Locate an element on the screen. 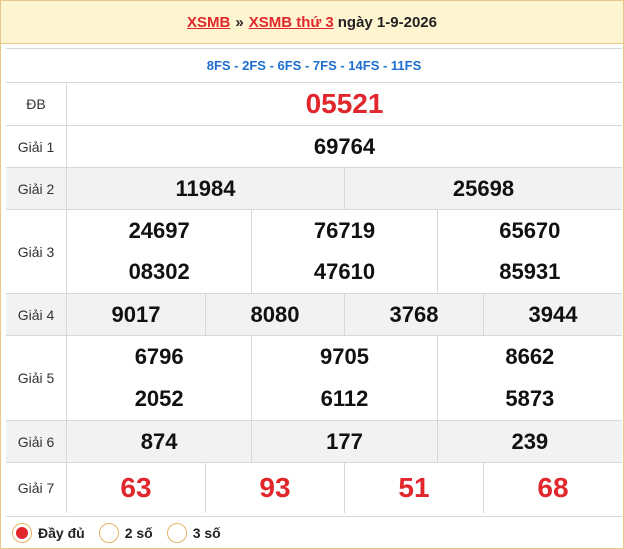 The width and height of the screenshot is (624, 549). radio-dot-icon is located at coordinates (22, 532).